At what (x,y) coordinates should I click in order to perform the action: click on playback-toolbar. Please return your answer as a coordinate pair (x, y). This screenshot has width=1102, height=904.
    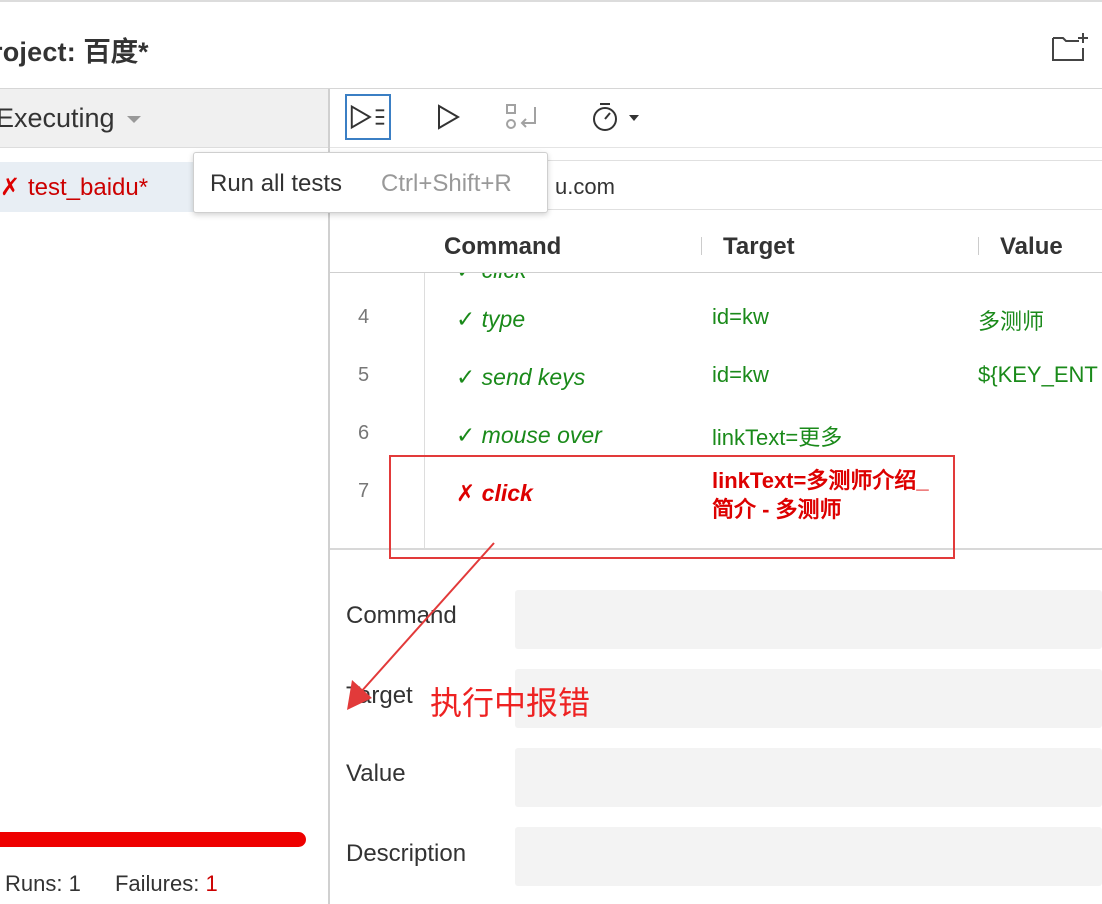
    Looking at the image, I should click on (716, 118).